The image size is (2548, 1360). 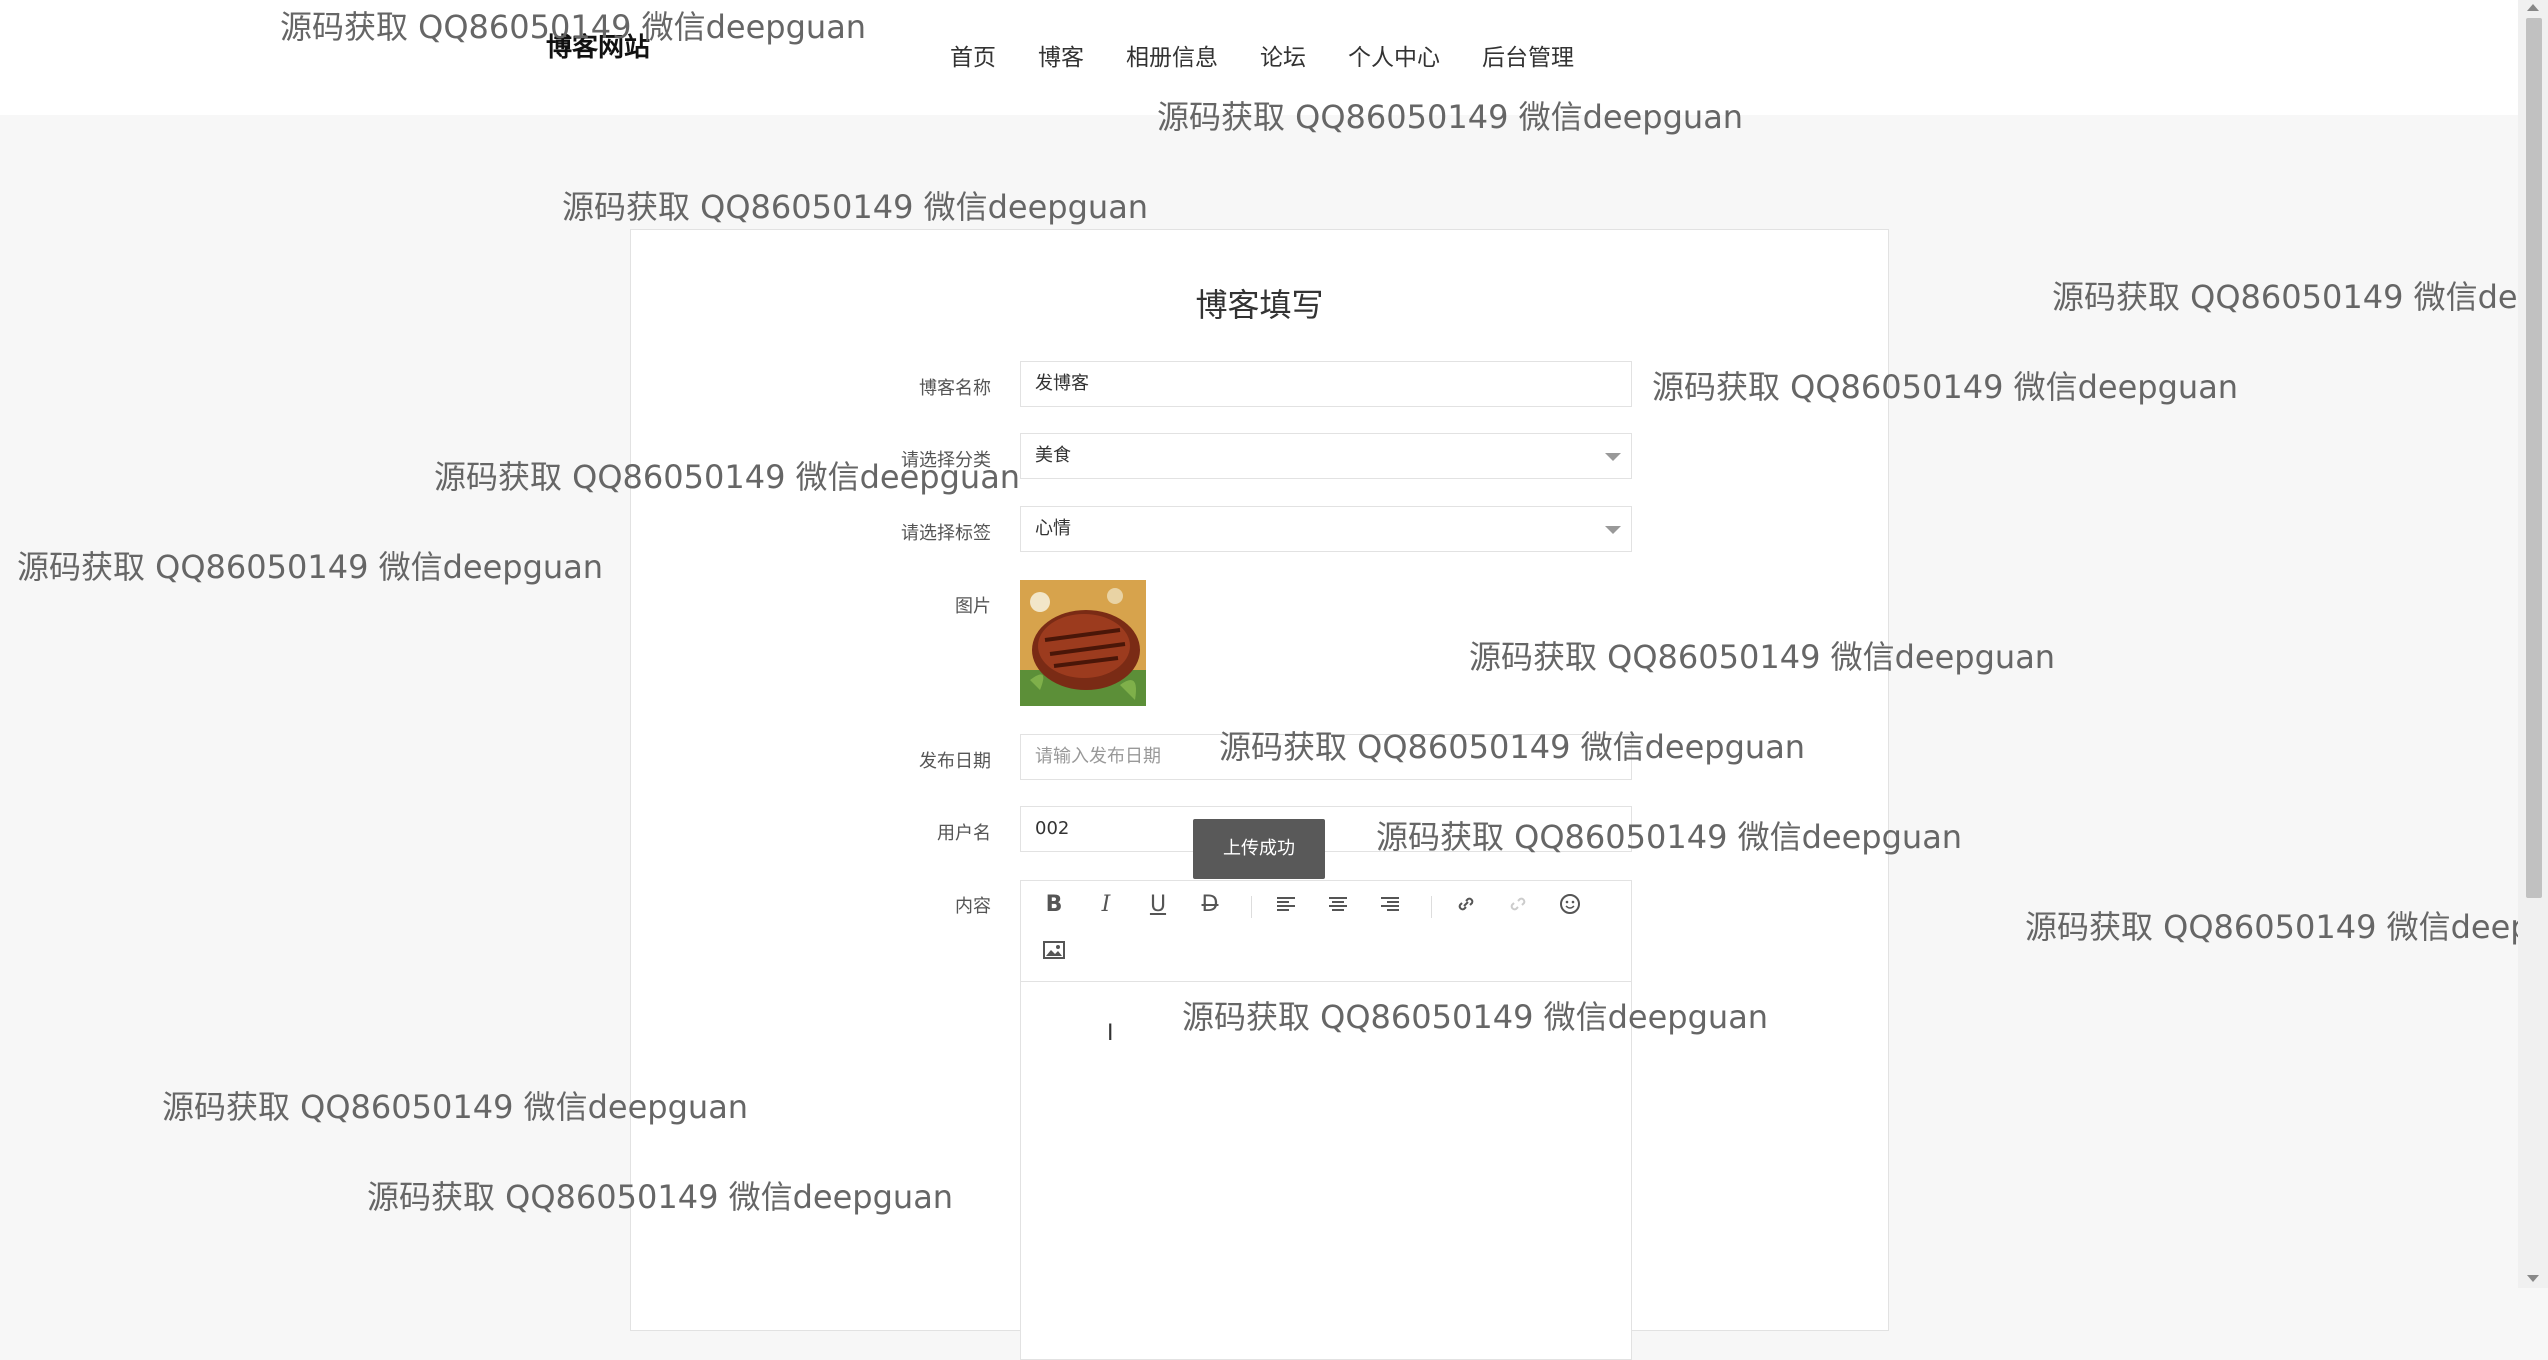 What do you see at coordinates (1518, 904) in the screenshot?
I see `unlink-icon` at bounding box center [1518, 904].